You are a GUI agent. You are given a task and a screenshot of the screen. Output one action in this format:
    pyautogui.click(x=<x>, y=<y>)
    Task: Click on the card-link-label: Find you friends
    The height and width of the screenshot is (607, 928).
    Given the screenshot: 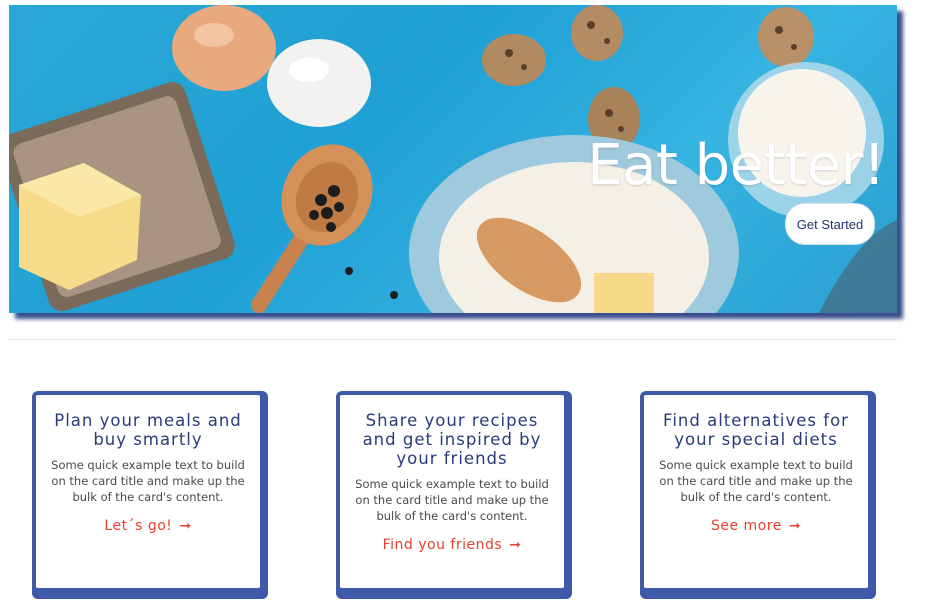 What is the action you would take?
    pyautogui.click(x=442, y=545)
    